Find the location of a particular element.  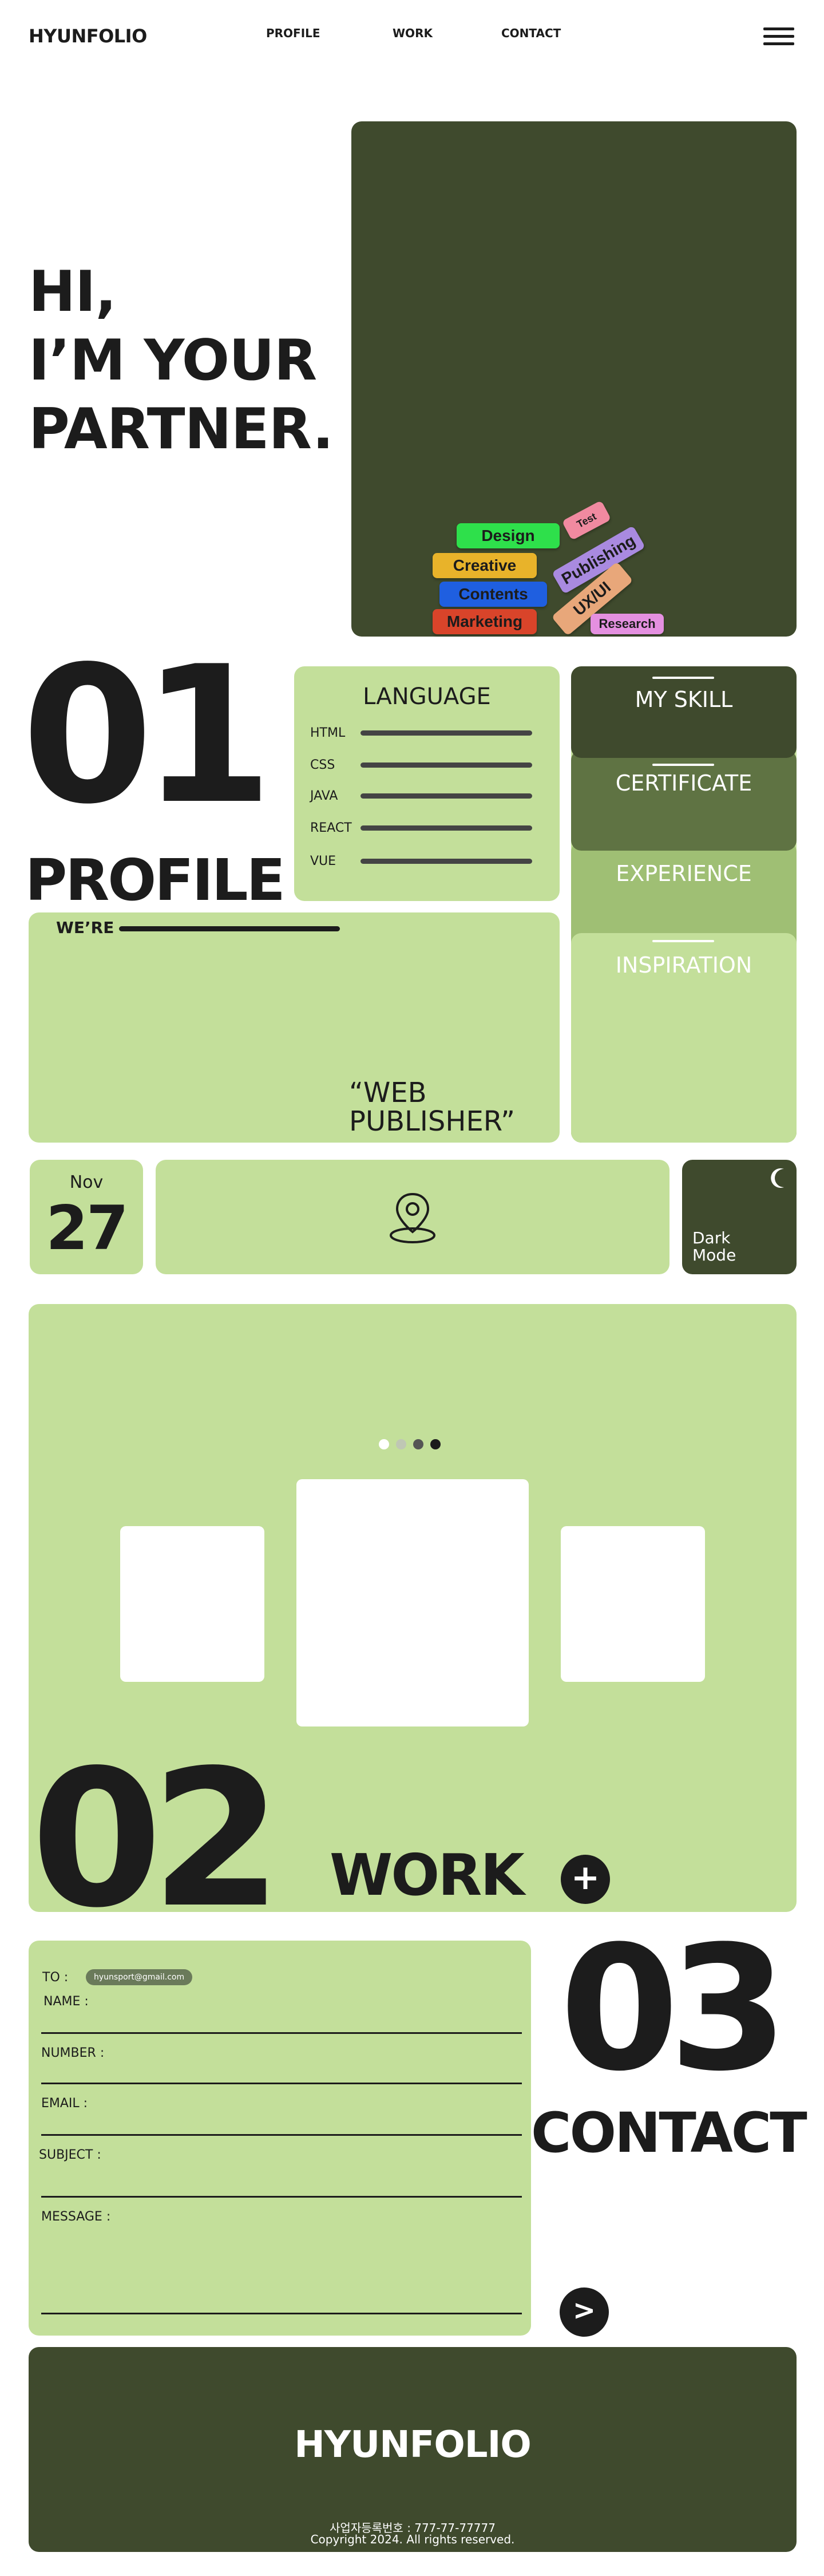

add-work-button: + is located at coordinates (585, 1879).